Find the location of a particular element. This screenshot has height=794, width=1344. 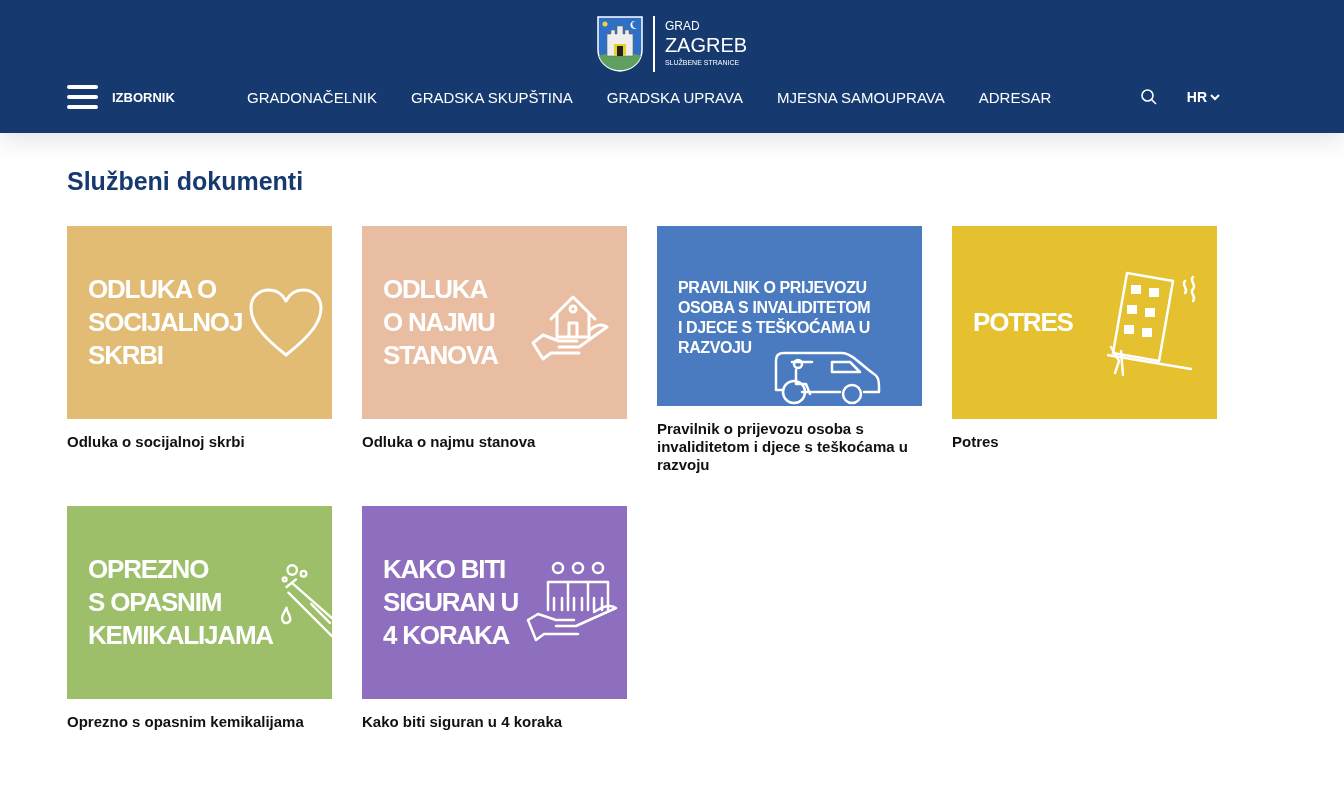

nav-link: GRADONAČELNIK is located at coordinates (312, 97).